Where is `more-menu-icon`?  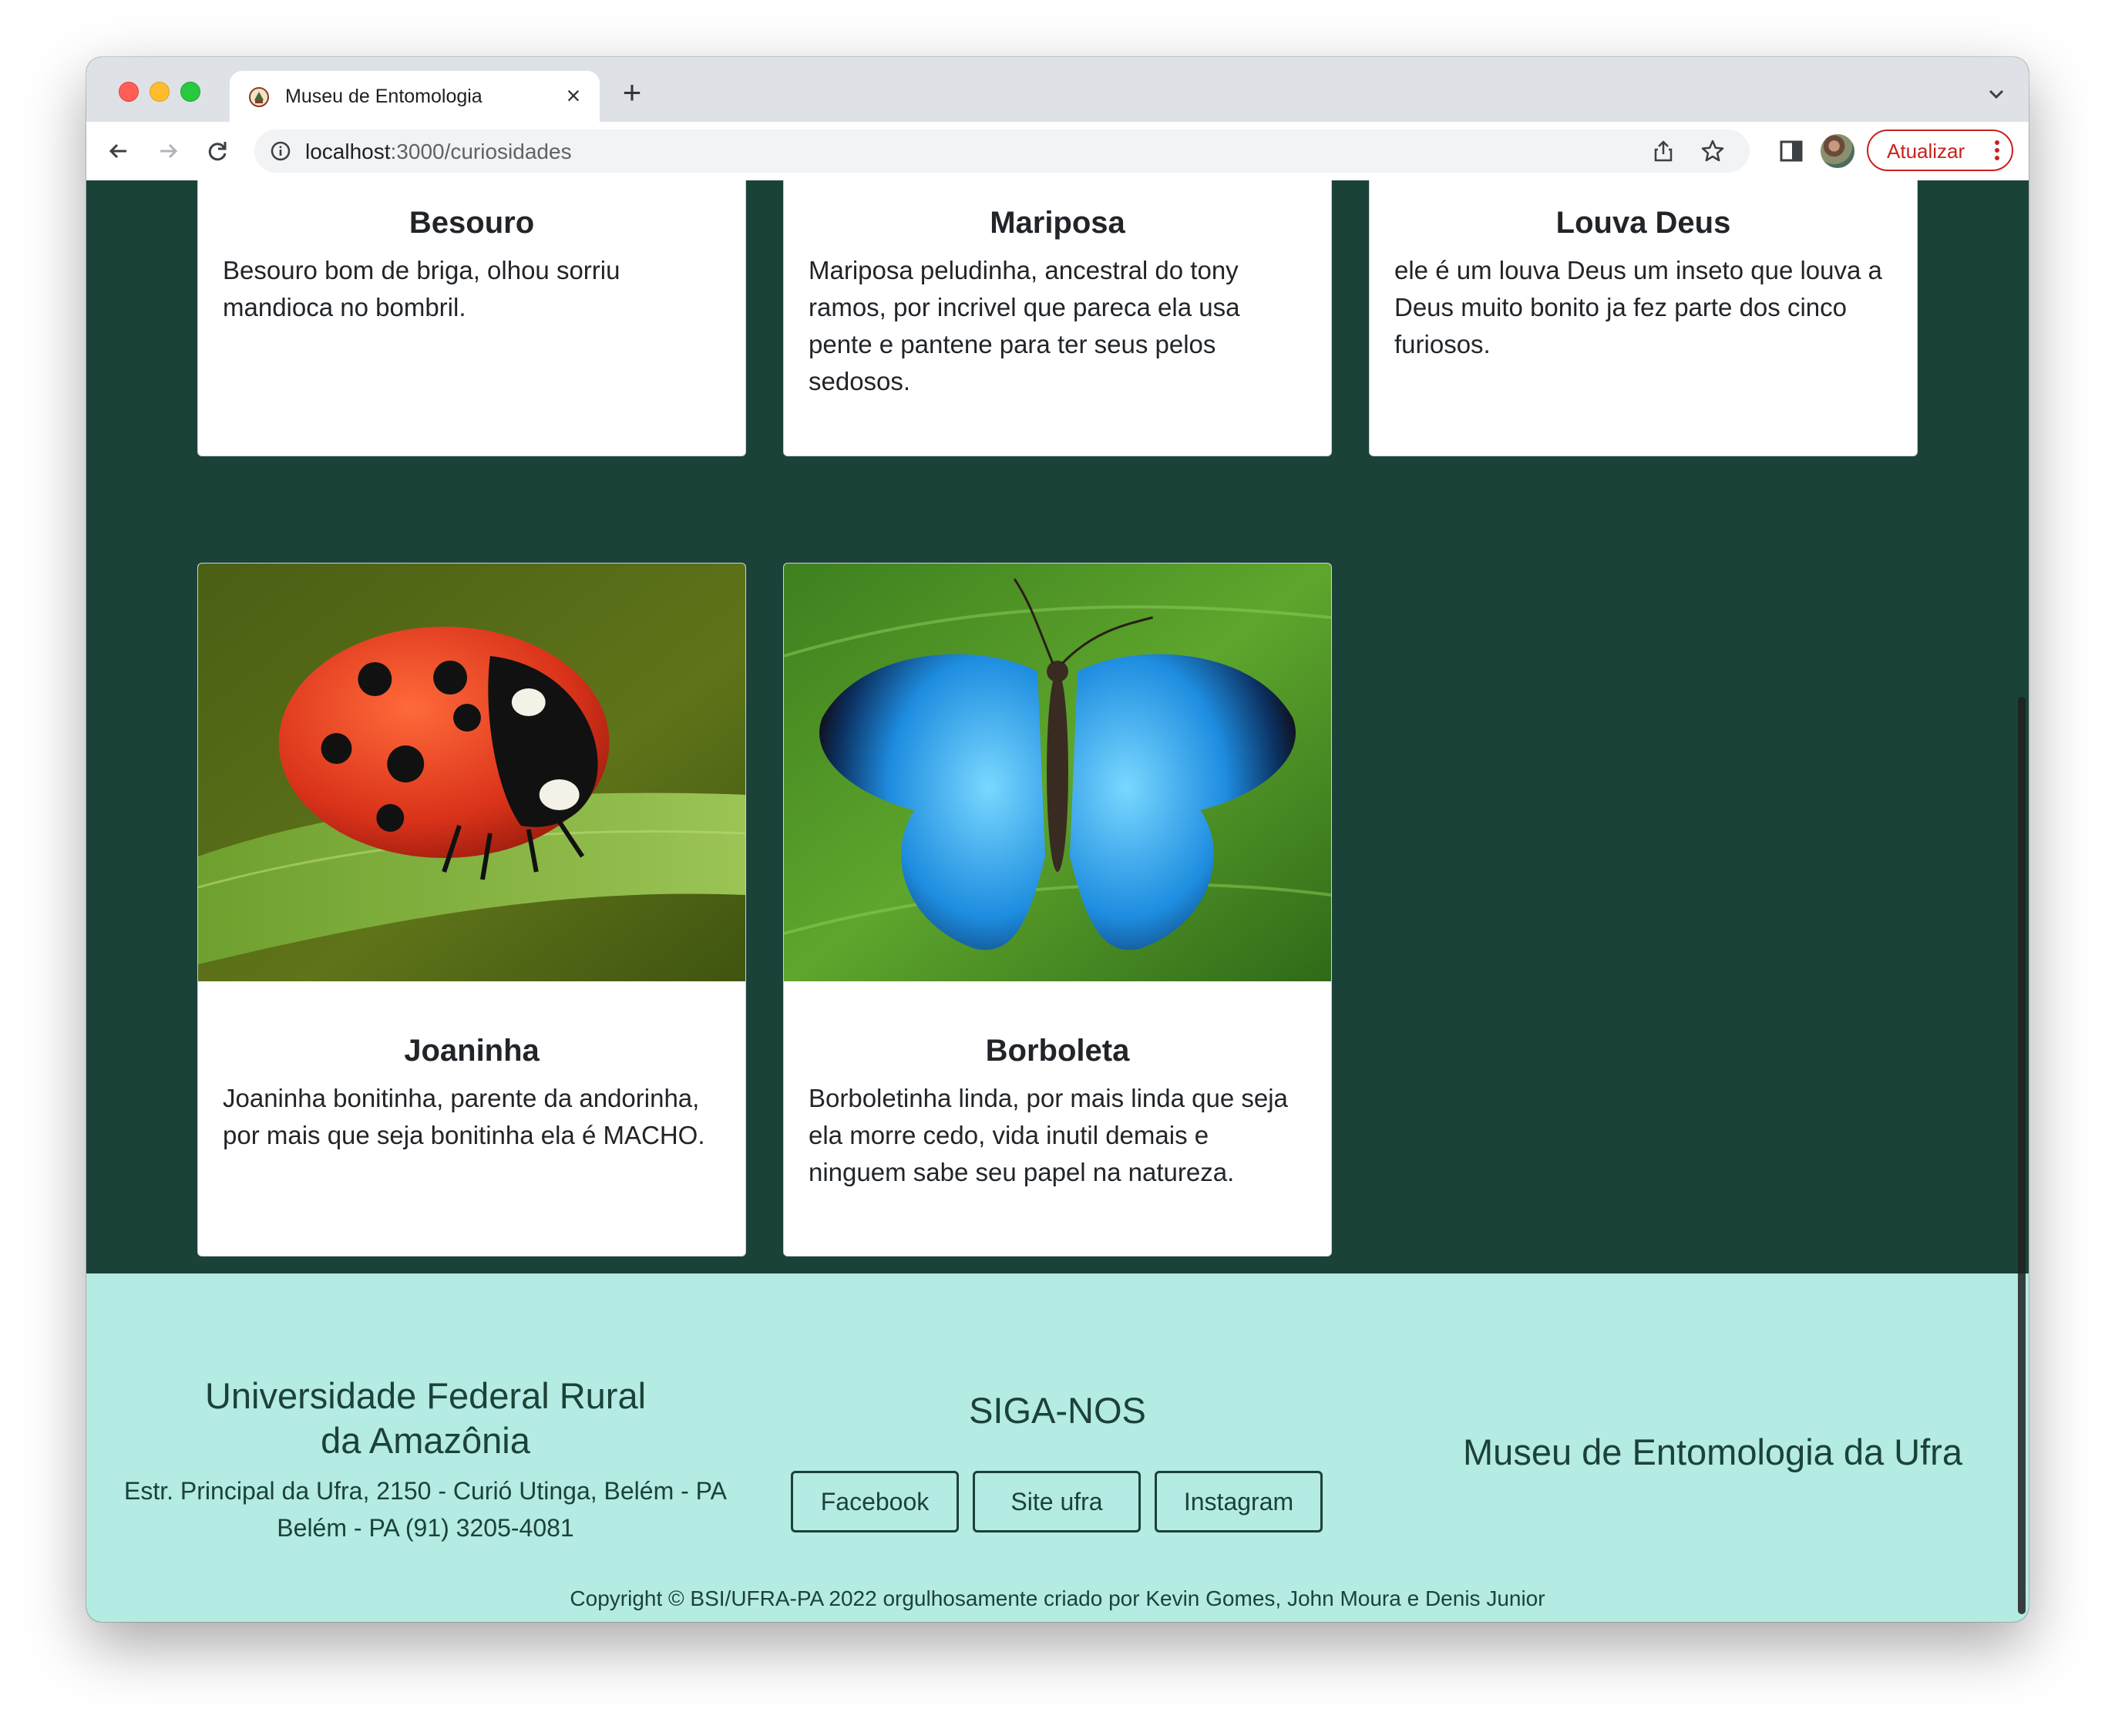
more-menu-icon is located at coordinates (1997, 150).